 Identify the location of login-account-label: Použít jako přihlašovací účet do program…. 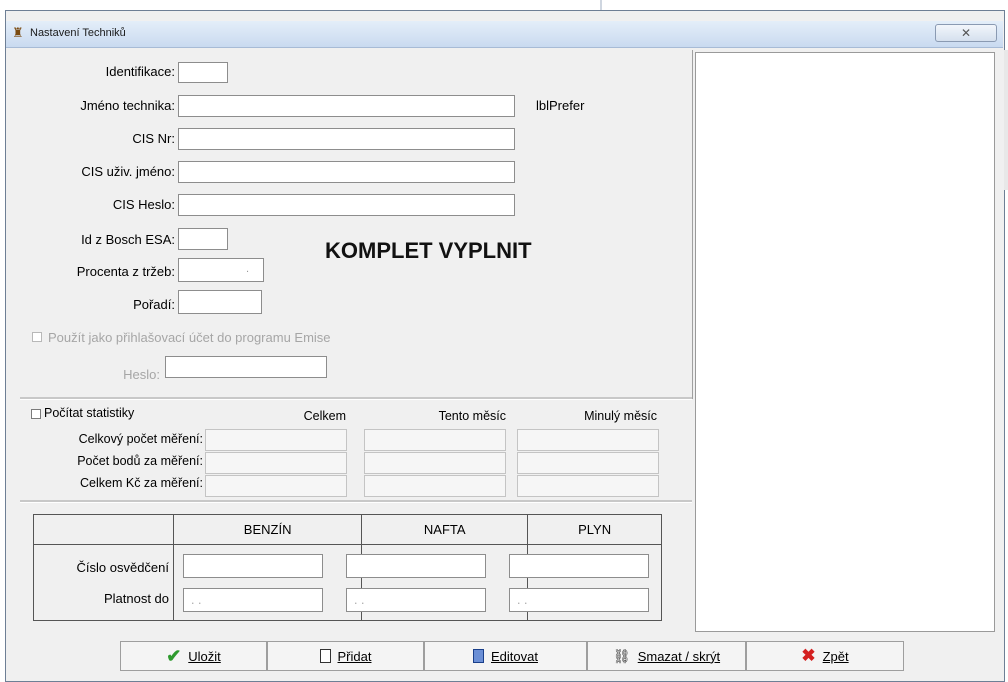
(189, 337).